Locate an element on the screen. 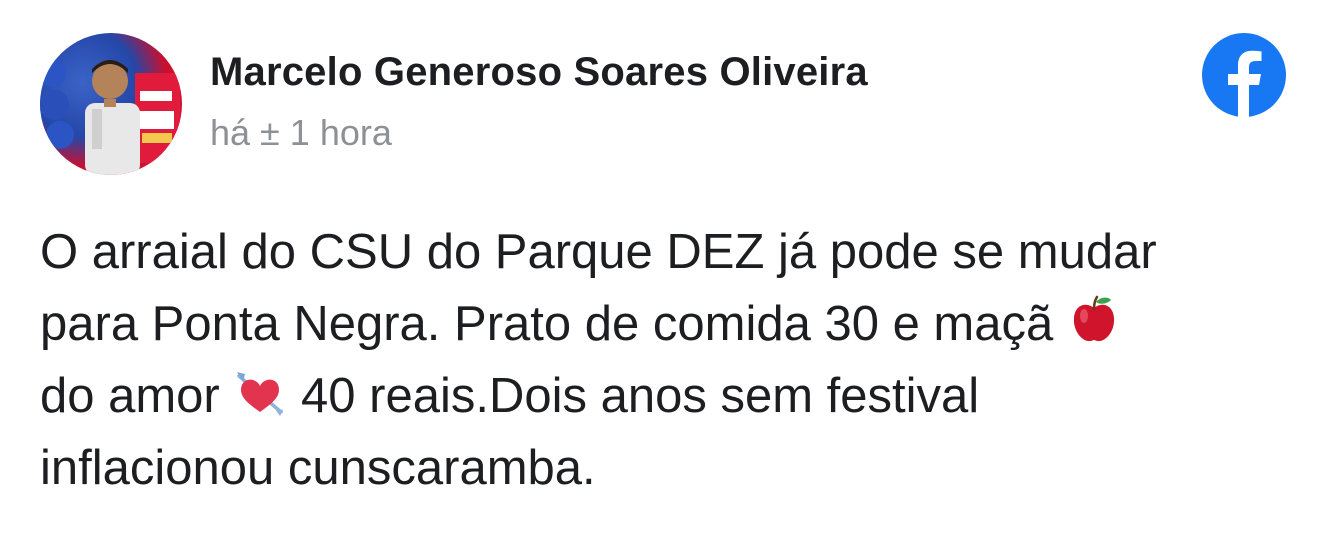  facebook-icon is located at coordinates (1244, 75).